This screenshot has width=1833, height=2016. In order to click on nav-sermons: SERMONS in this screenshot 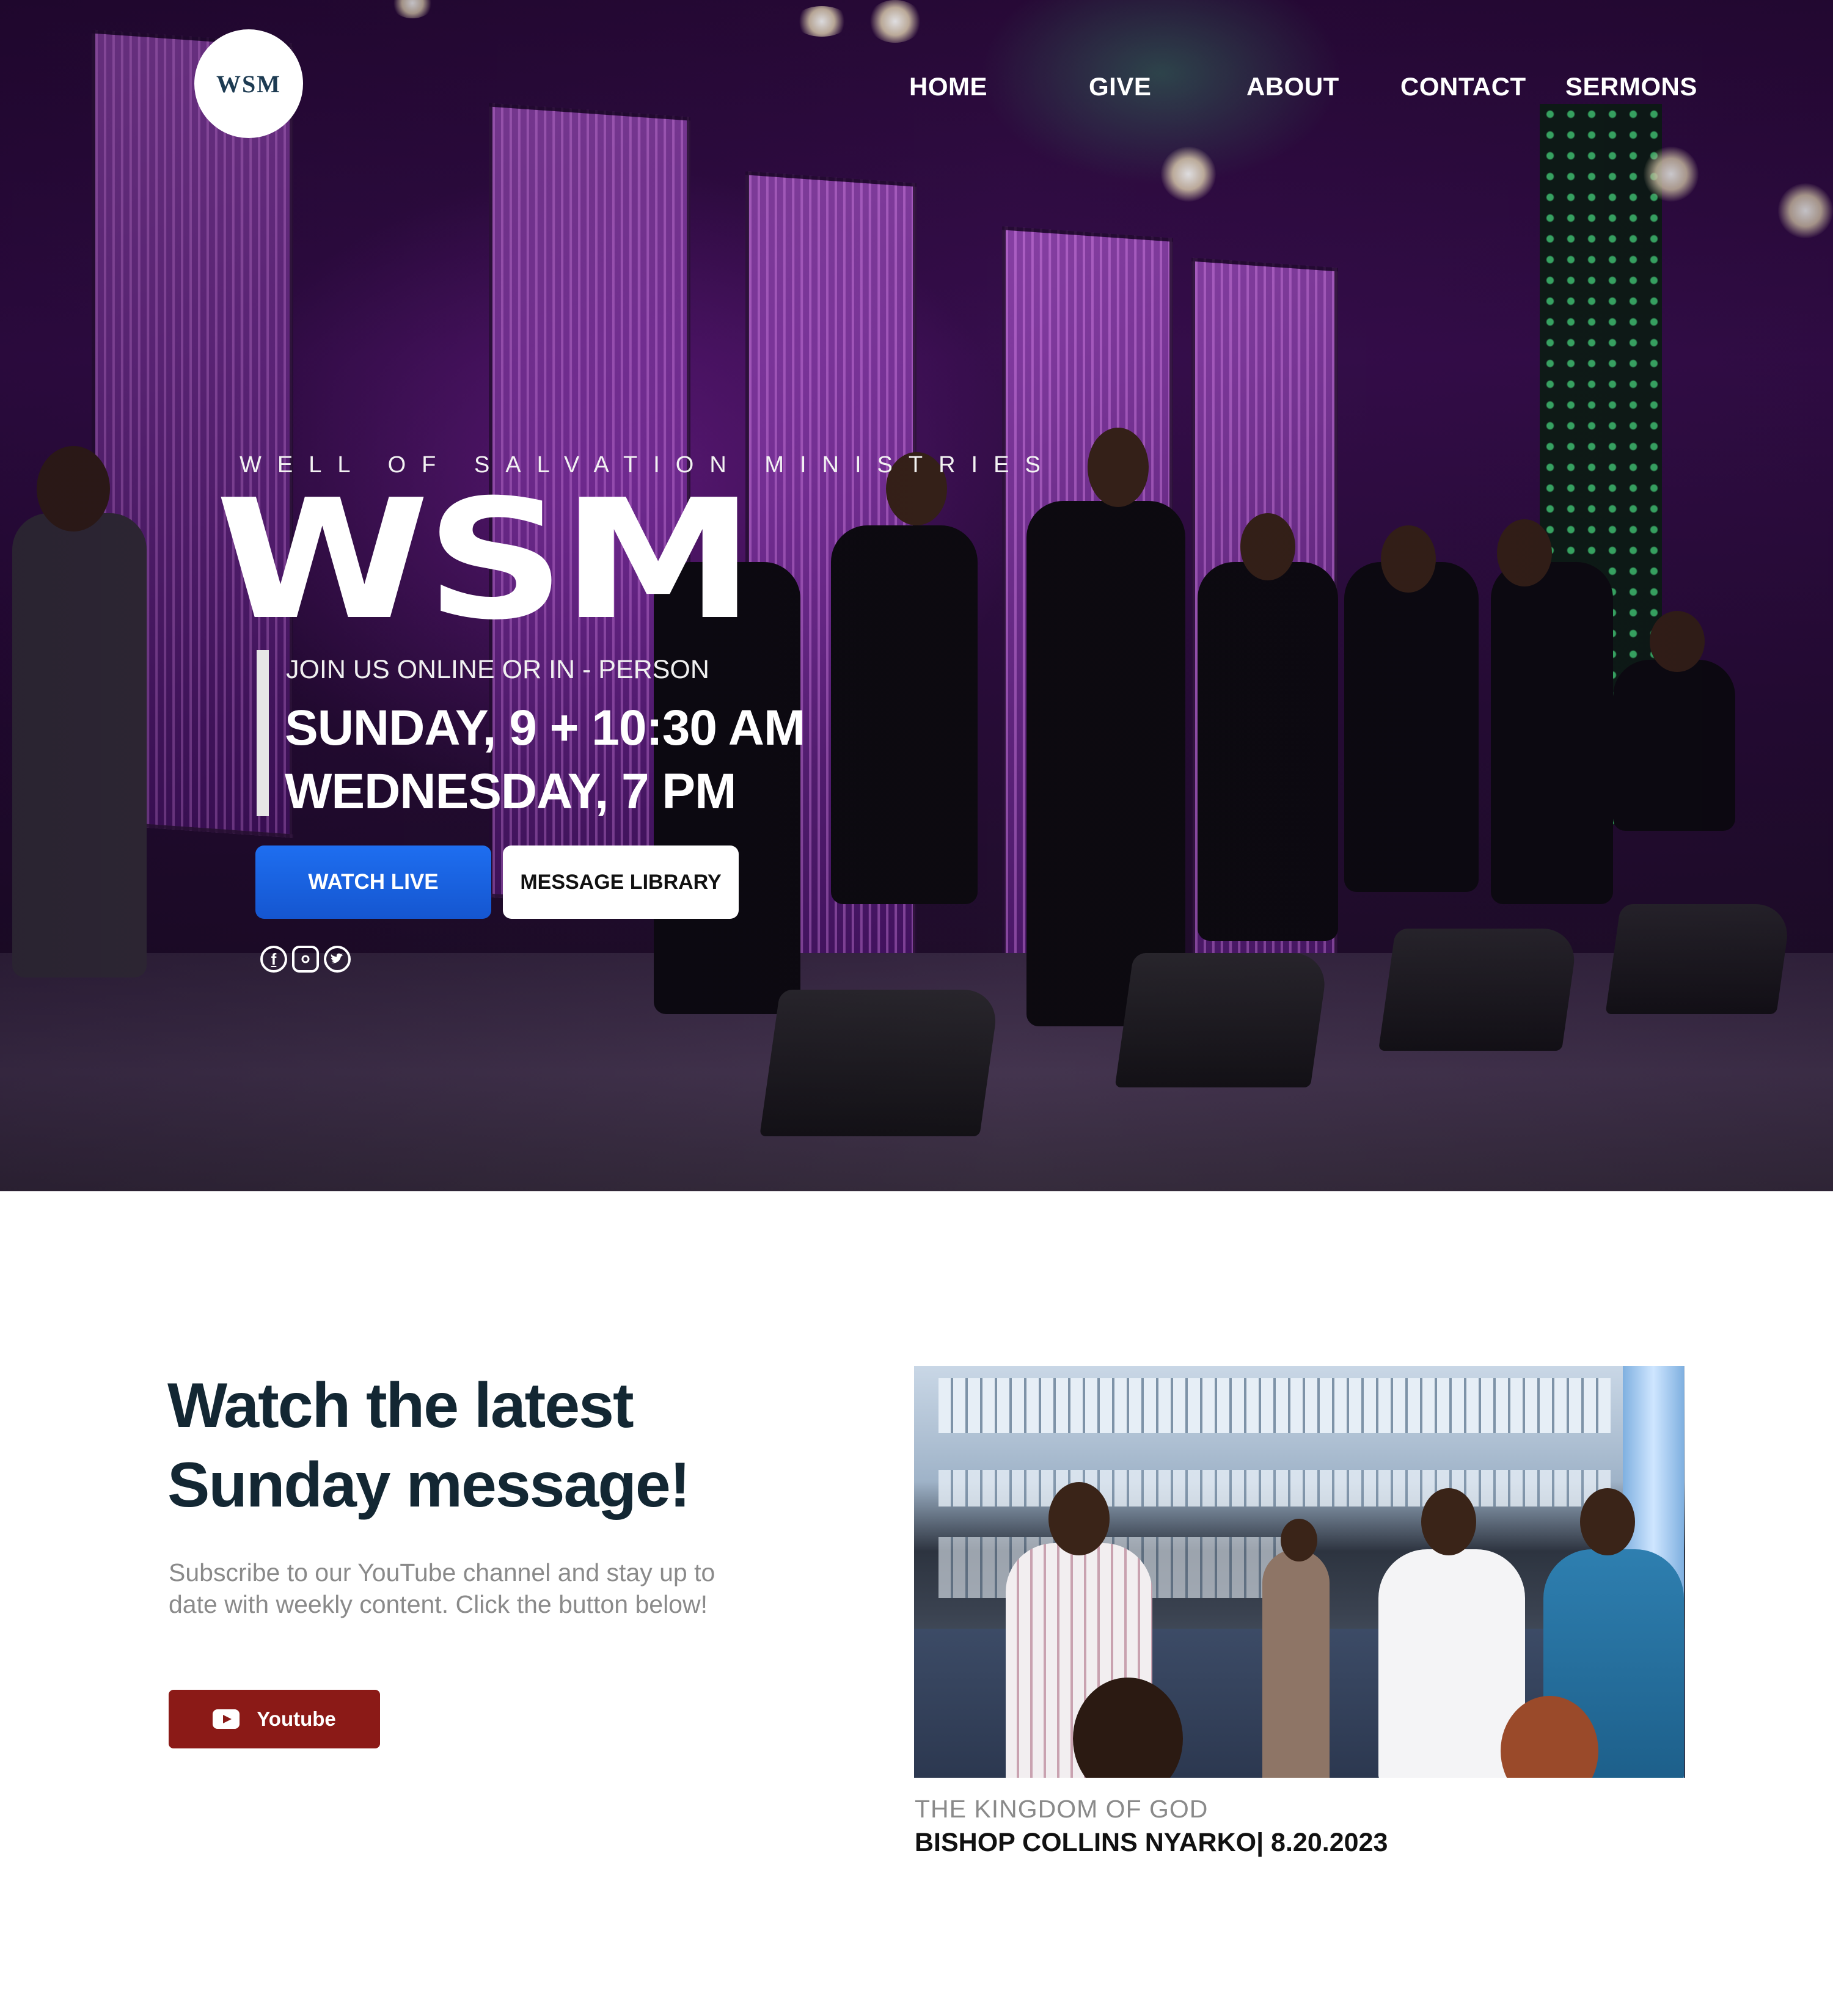, I will do `click(1631, 86)`.